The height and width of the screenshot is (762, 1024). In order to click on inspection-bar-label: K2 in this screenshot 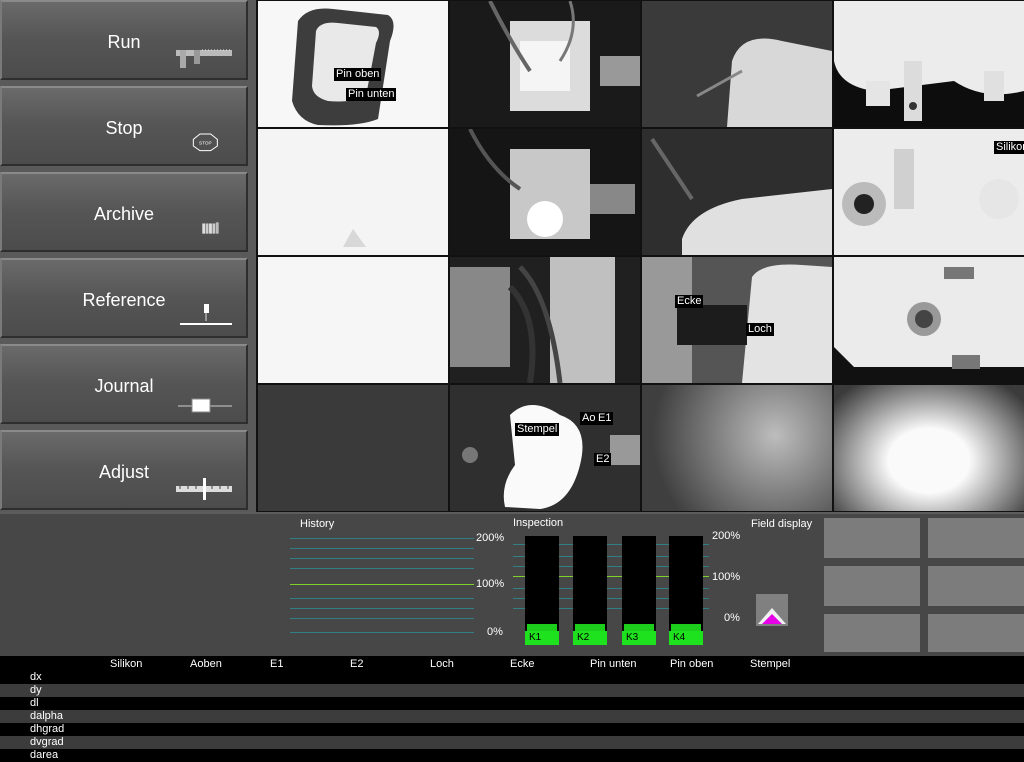, I will do `click(590, 638)`.